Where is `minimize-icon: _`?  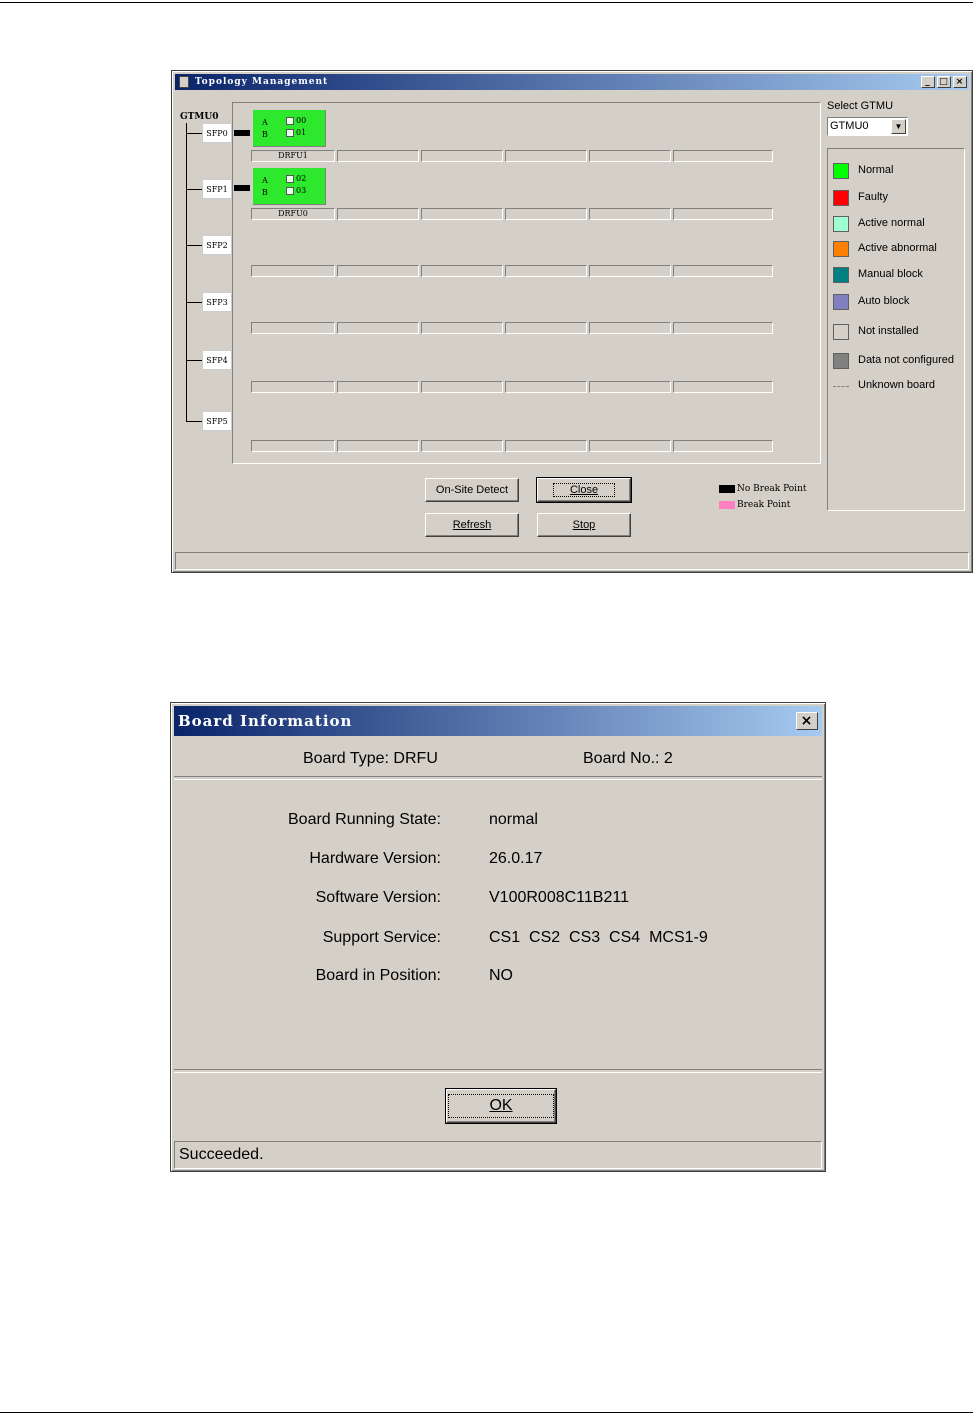
minimize-icon: _ is located at coordinates (928, 82).